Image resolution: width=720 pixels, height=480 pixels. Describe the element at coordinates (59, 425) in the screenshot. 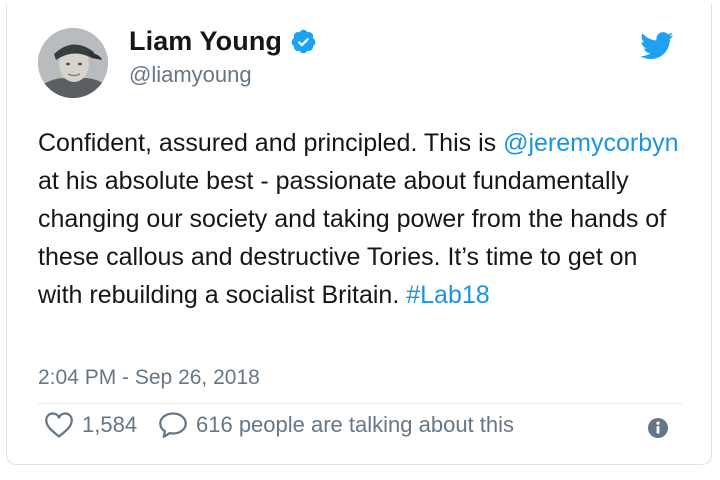

I see `heart-icon` at that location.